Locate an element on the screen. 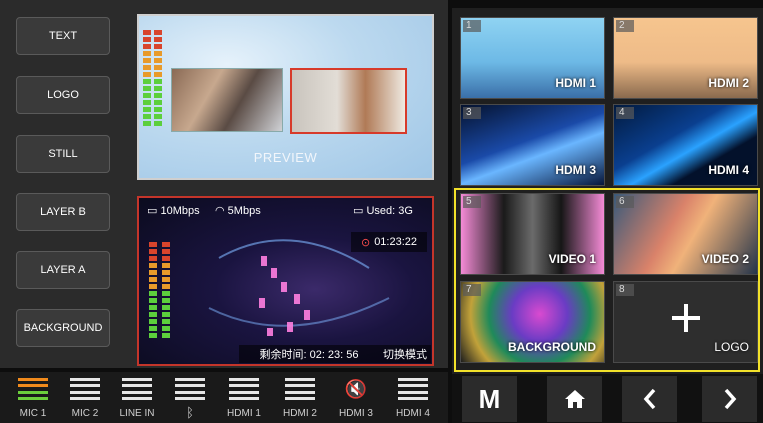  layer-b-button: LAYER B is located at coordinates (63, 212).